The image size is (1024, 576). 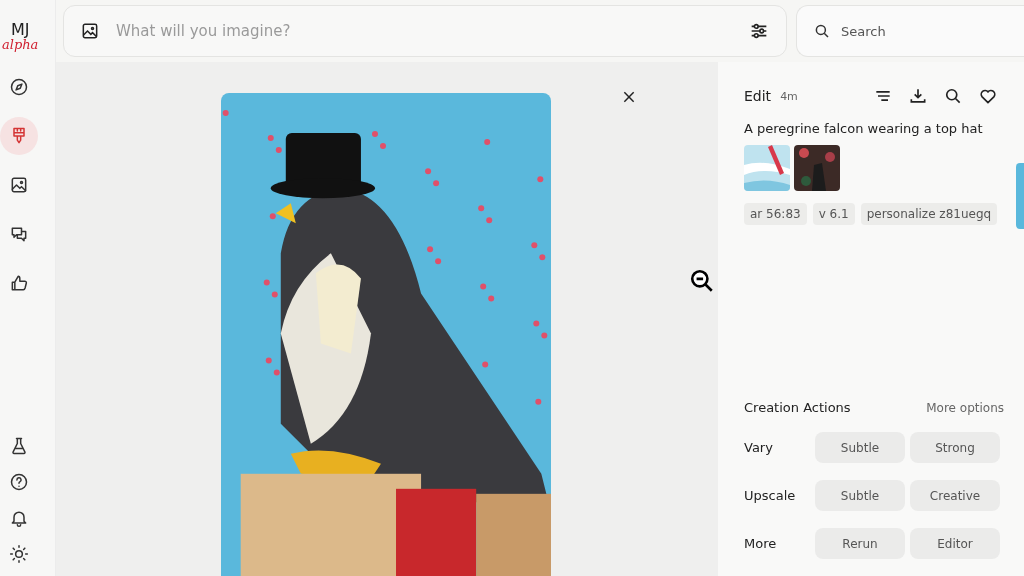 I want to click on action-button: Rerun, so click(x=860, y=543).